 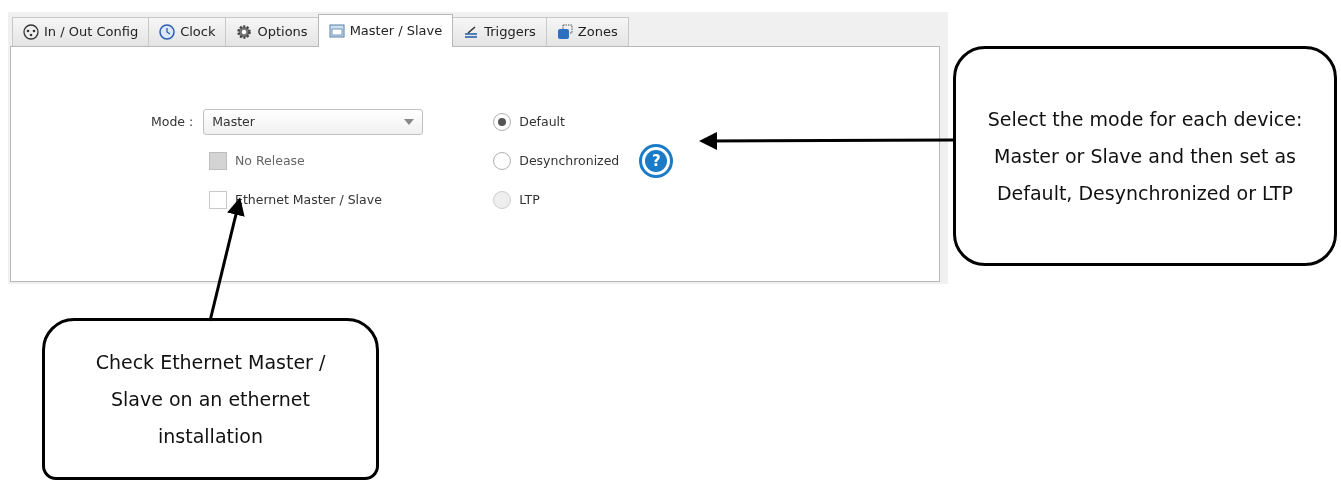 What do you see at coordinates (187, 31) in the screenshot?
I see `tab: Clock` at bounding box center [187, 31].